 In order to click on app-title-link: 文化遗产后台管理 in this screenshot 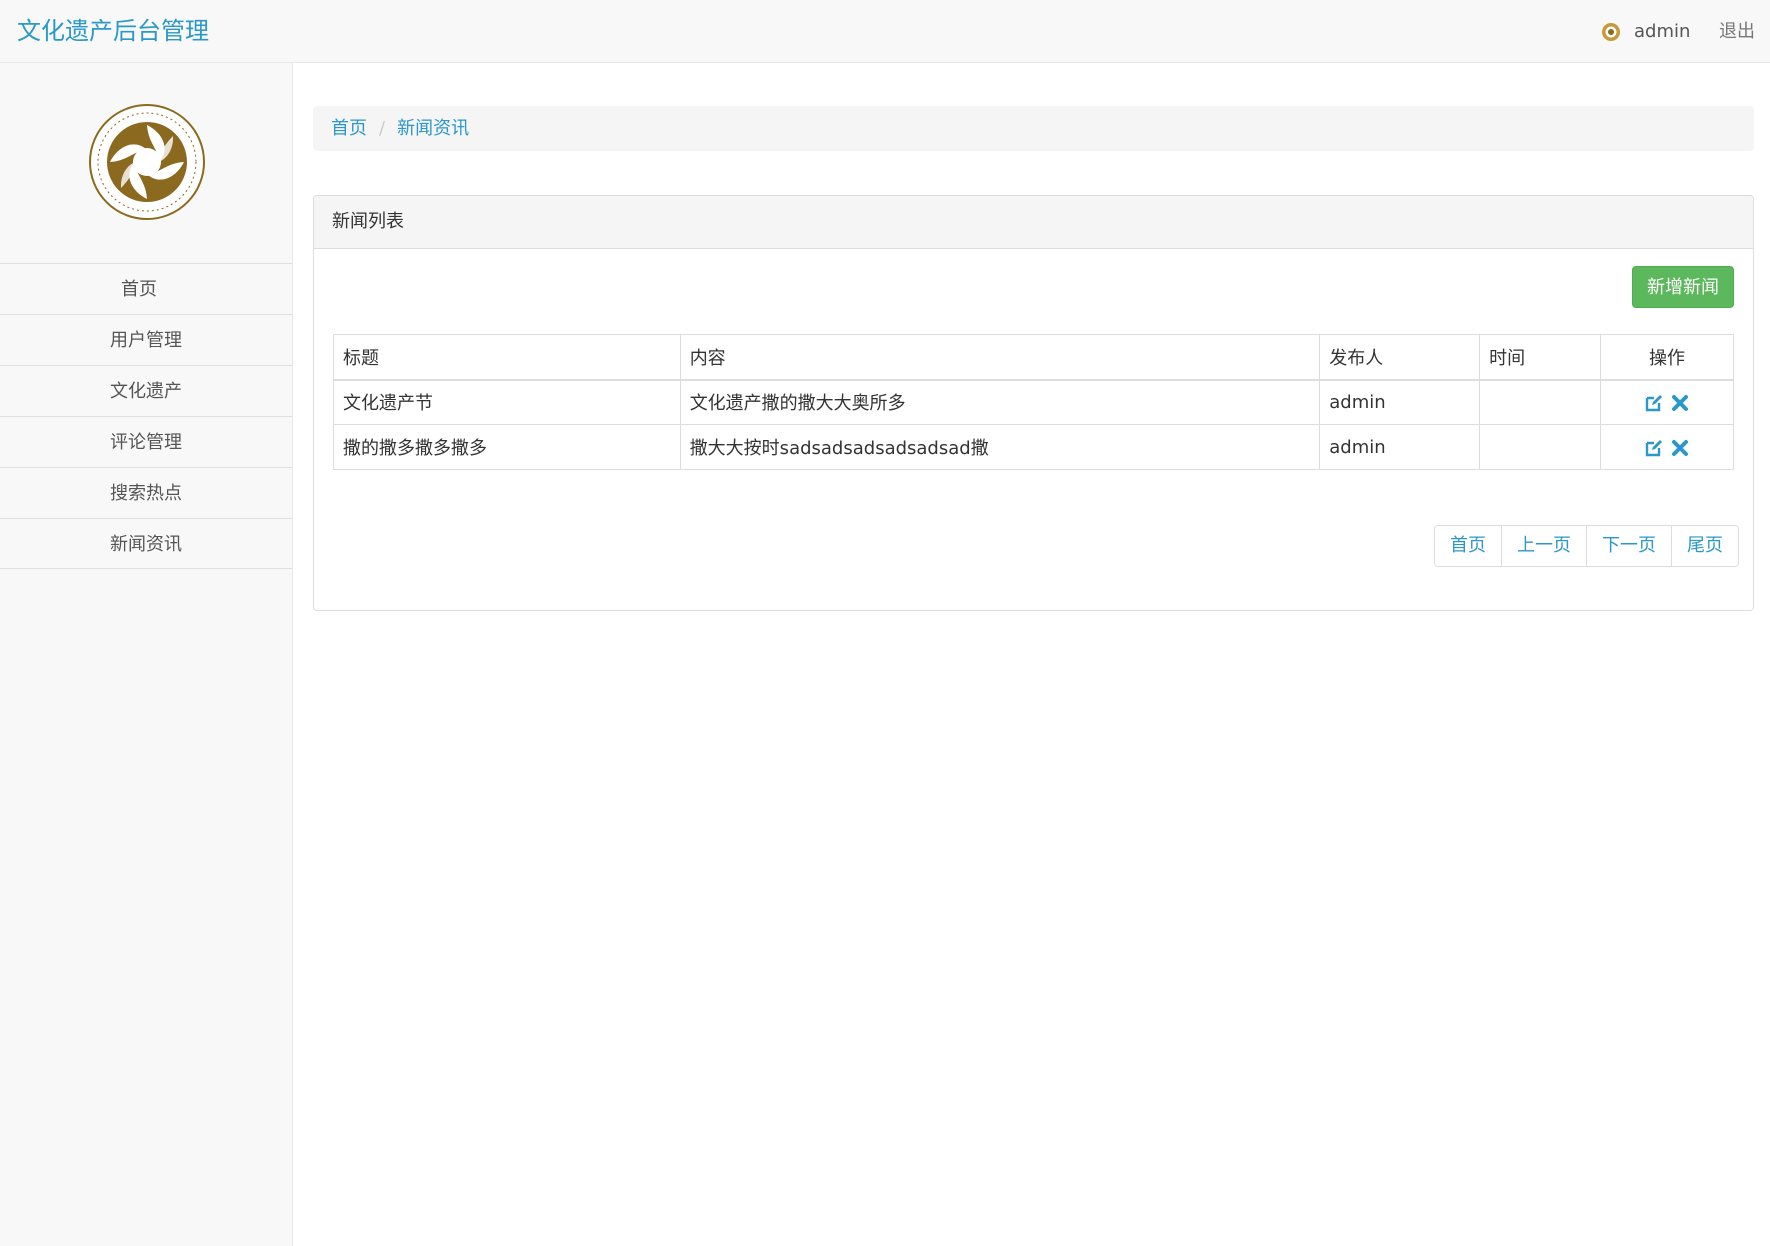, I will do `click(113, 31)`.